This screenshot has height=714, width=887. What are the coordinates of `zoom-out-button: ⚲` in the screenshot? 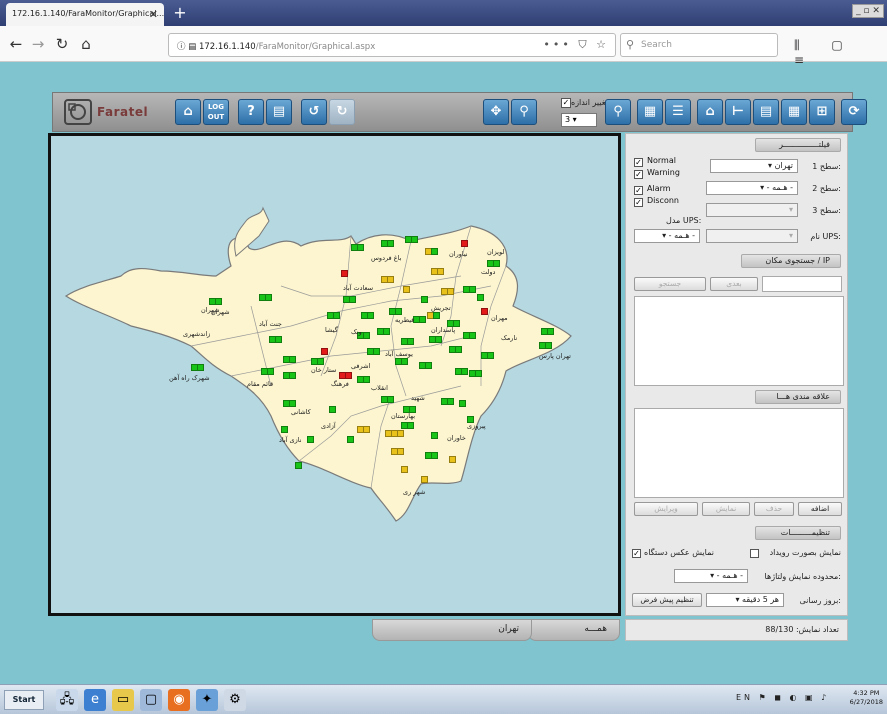 It's located at (524, 112).